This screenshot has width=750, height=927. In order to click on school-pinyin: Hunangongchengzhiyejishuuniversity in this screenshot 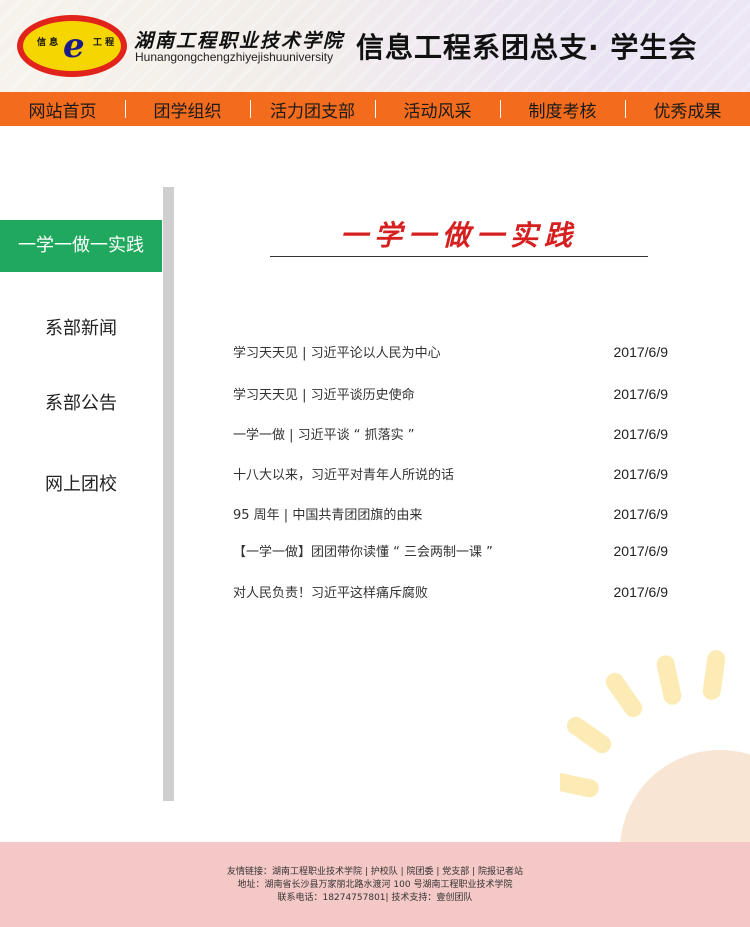, I will do `click(234, 57)`.